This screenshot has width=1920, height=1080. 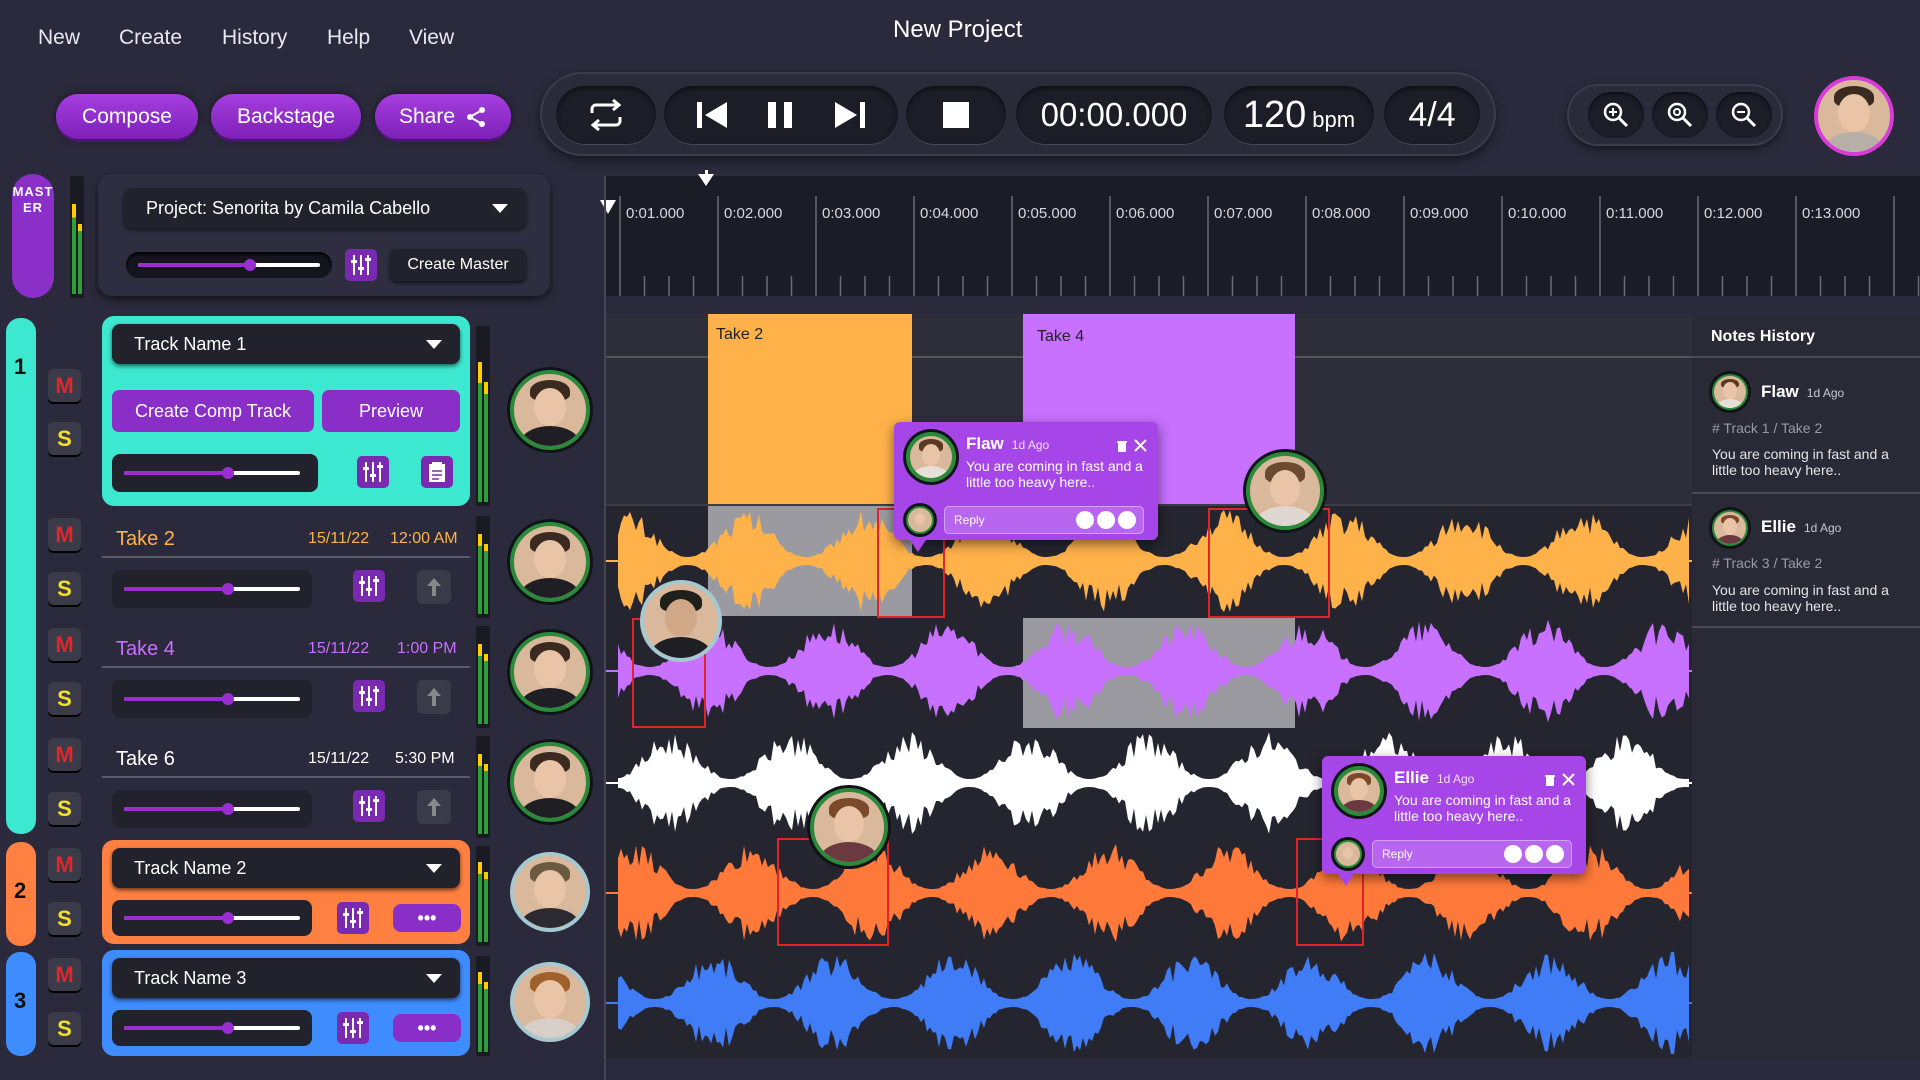 I want to click on mute-button-take4: M, so click(x=64, y=644).